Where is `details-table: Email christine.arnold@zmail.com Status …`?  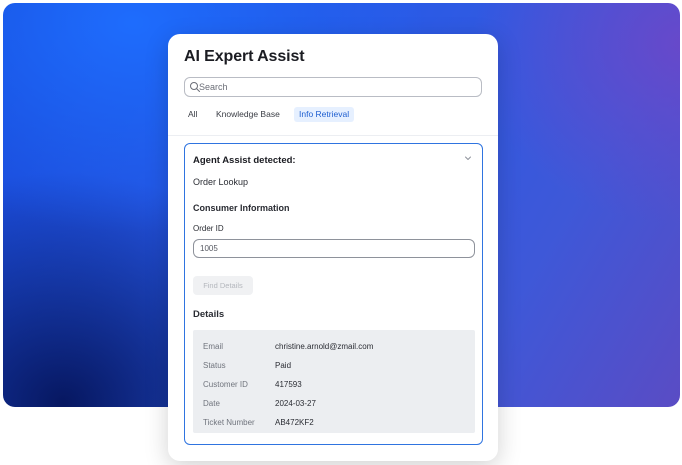
details-table: Email christine.arnold@zmail.com Status … is located at coordinates (334, 381).